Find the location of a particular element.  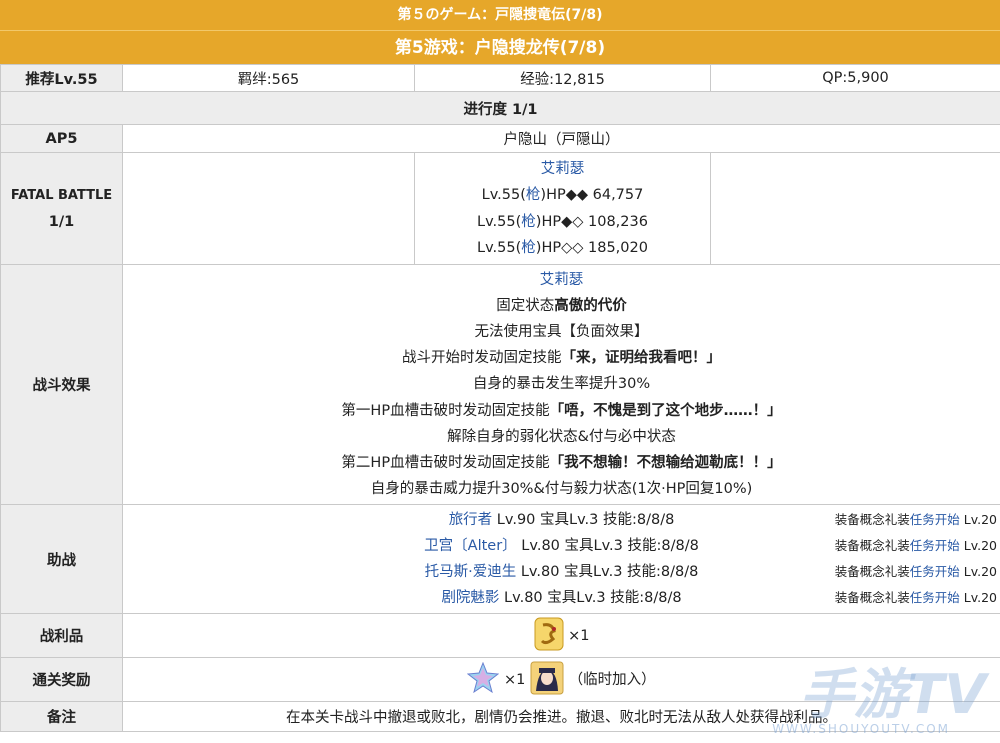

effect-line: 第二HP血槽击破时发动固定技能「我不想输！不想输给迦勒底！！」 is located at coordinates (561, 463).